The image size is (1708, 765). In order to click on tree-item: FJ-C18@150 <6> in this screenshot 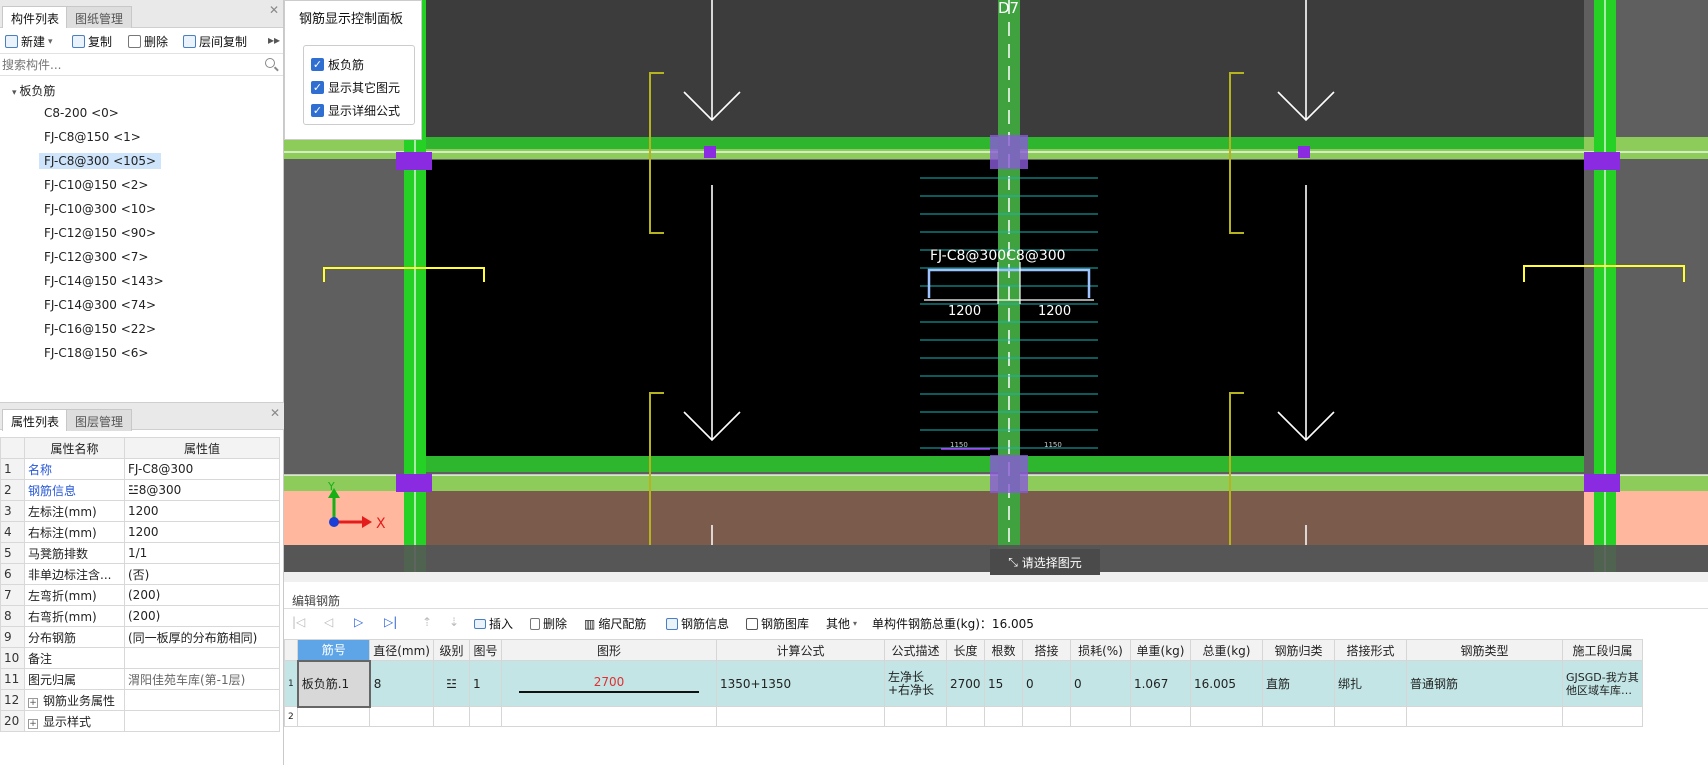, I will do `click(96, 353)`.